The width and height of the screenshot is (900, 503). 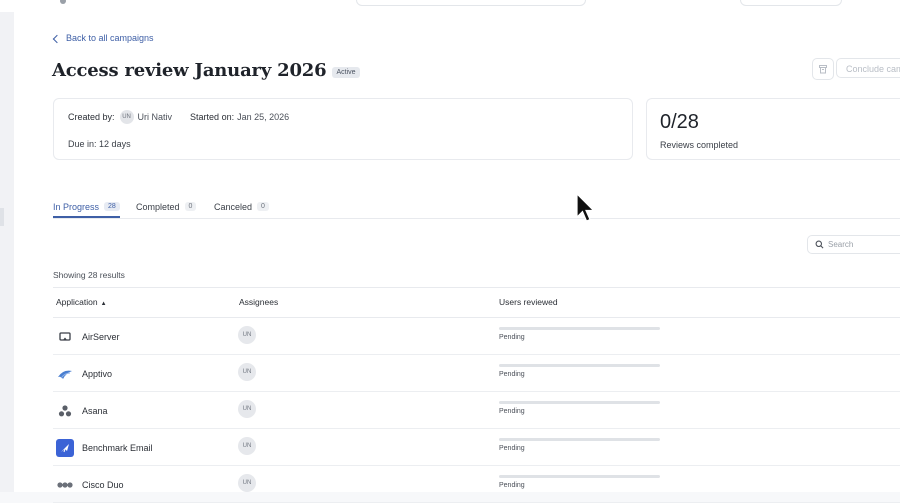 I want to click on benchmark-email-icon, so click(x=65, y=448).